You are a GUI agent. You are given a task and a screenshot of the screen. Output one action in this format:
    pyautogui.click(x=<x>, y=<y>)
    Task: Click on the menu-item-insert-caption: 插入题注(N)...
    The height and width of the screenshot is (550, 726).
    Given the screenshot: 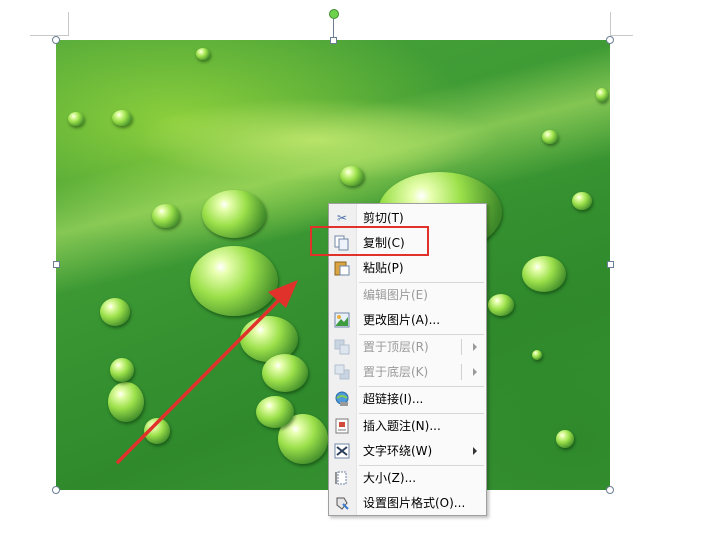 What is the action you would take?
    pyautogui.click(x=407, y=426)
    